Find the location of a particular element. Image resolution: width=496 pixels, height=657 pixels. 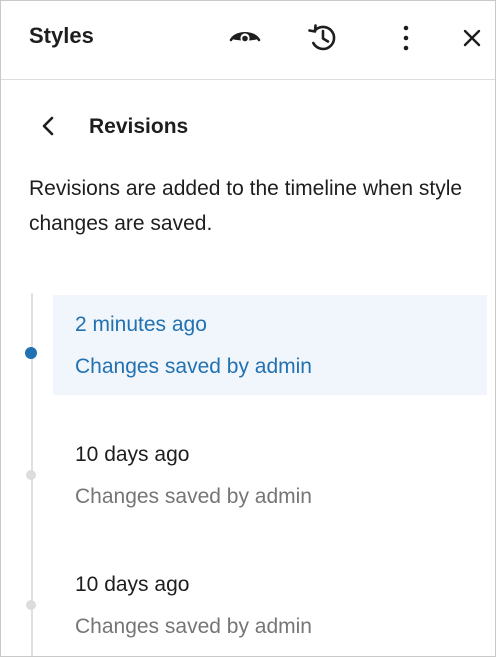

history-icon is located at coordinates (323, 38).